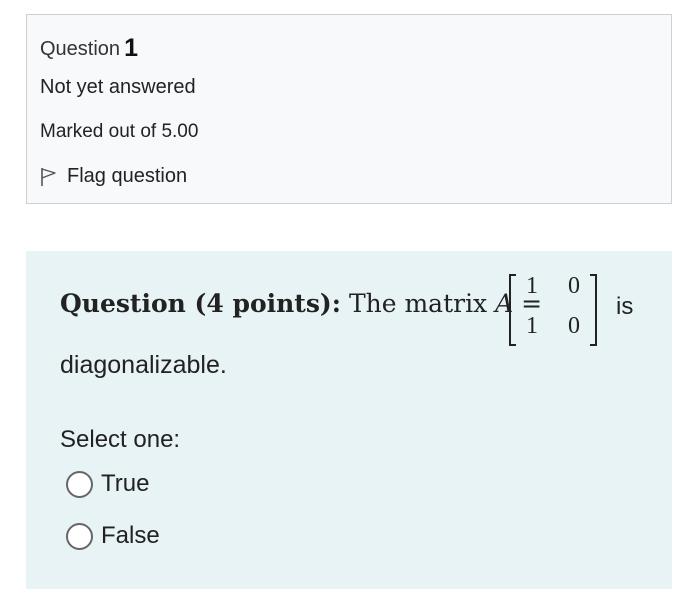  I want to click on flag-question-label: Flag question, so click(127, 176).